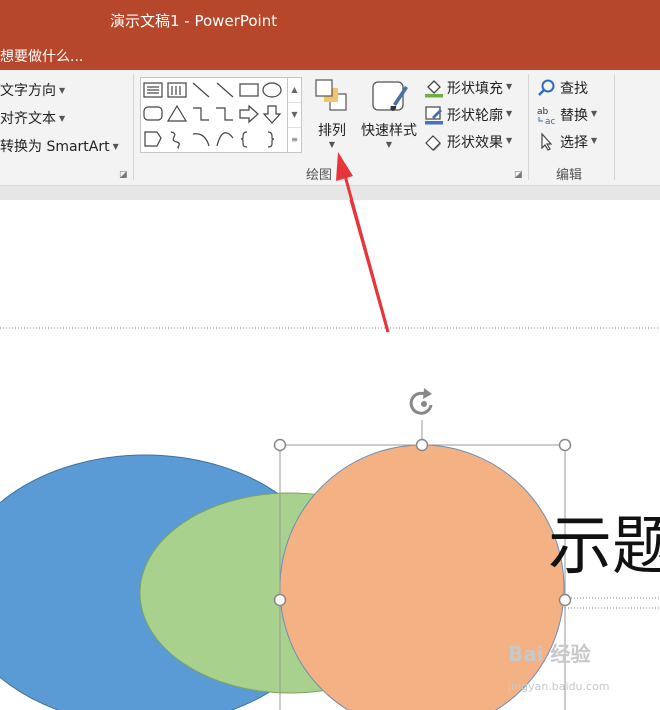  I want to click on replace-icon: ab ac, so click(547, 116).